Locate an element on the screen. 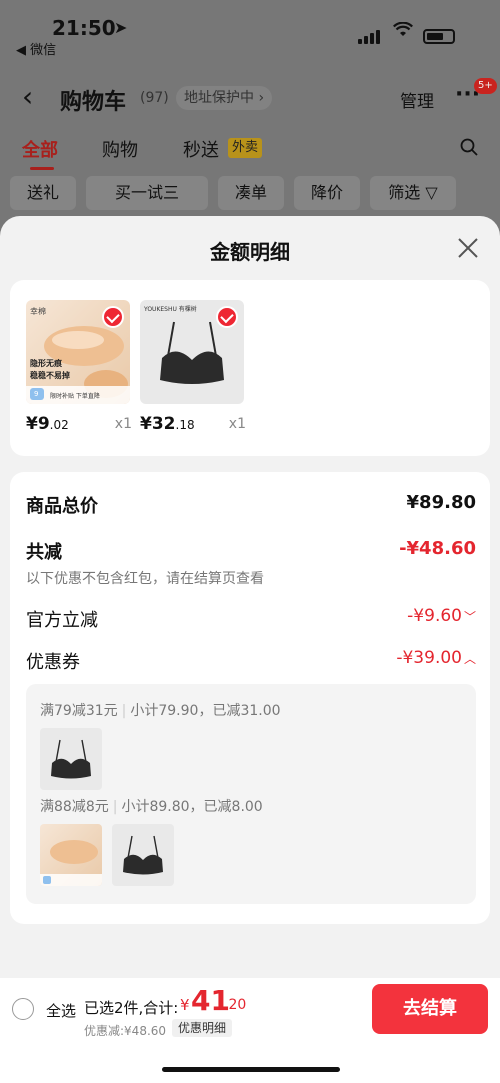 This screenshot has height=1083, width=500. discount-amount: 优惠减:¥48.60 is located at coordinates (125, 1031).